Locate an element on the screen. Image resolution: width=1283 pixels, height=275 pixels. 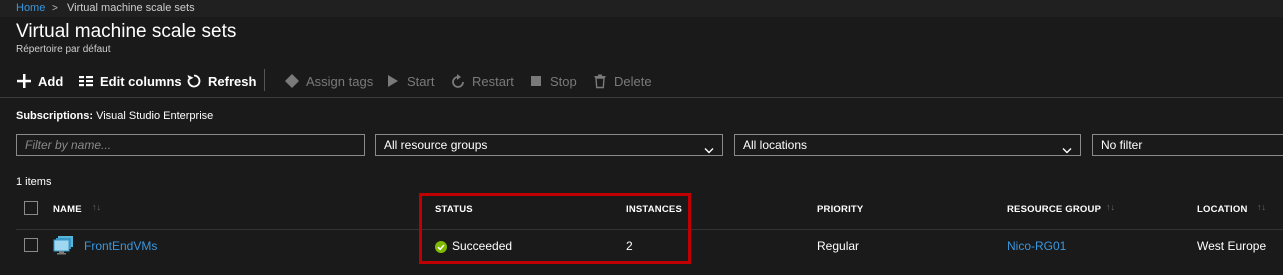
highlight-box is located at coordinates (555, 228).